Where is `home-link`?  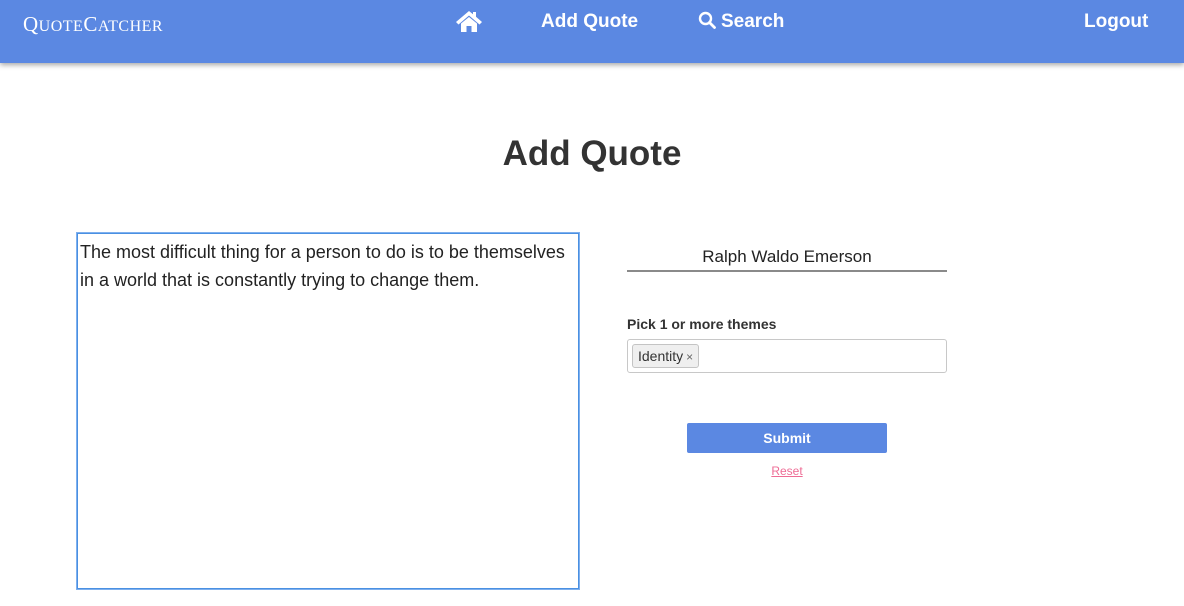
home-link is located at coordinates (469, 21).